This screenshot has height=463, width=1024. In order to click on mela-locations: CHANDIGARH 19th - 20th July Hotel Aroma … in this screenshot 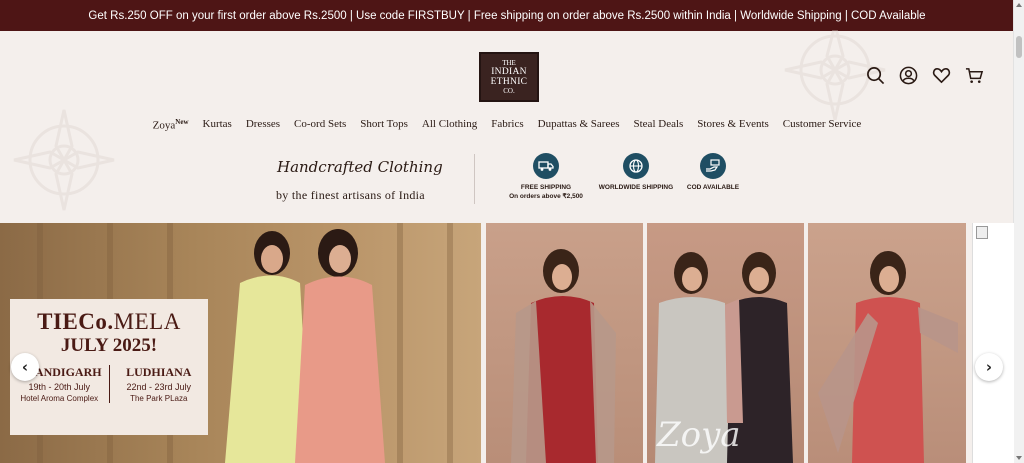, I will do `click(109, 384)`.